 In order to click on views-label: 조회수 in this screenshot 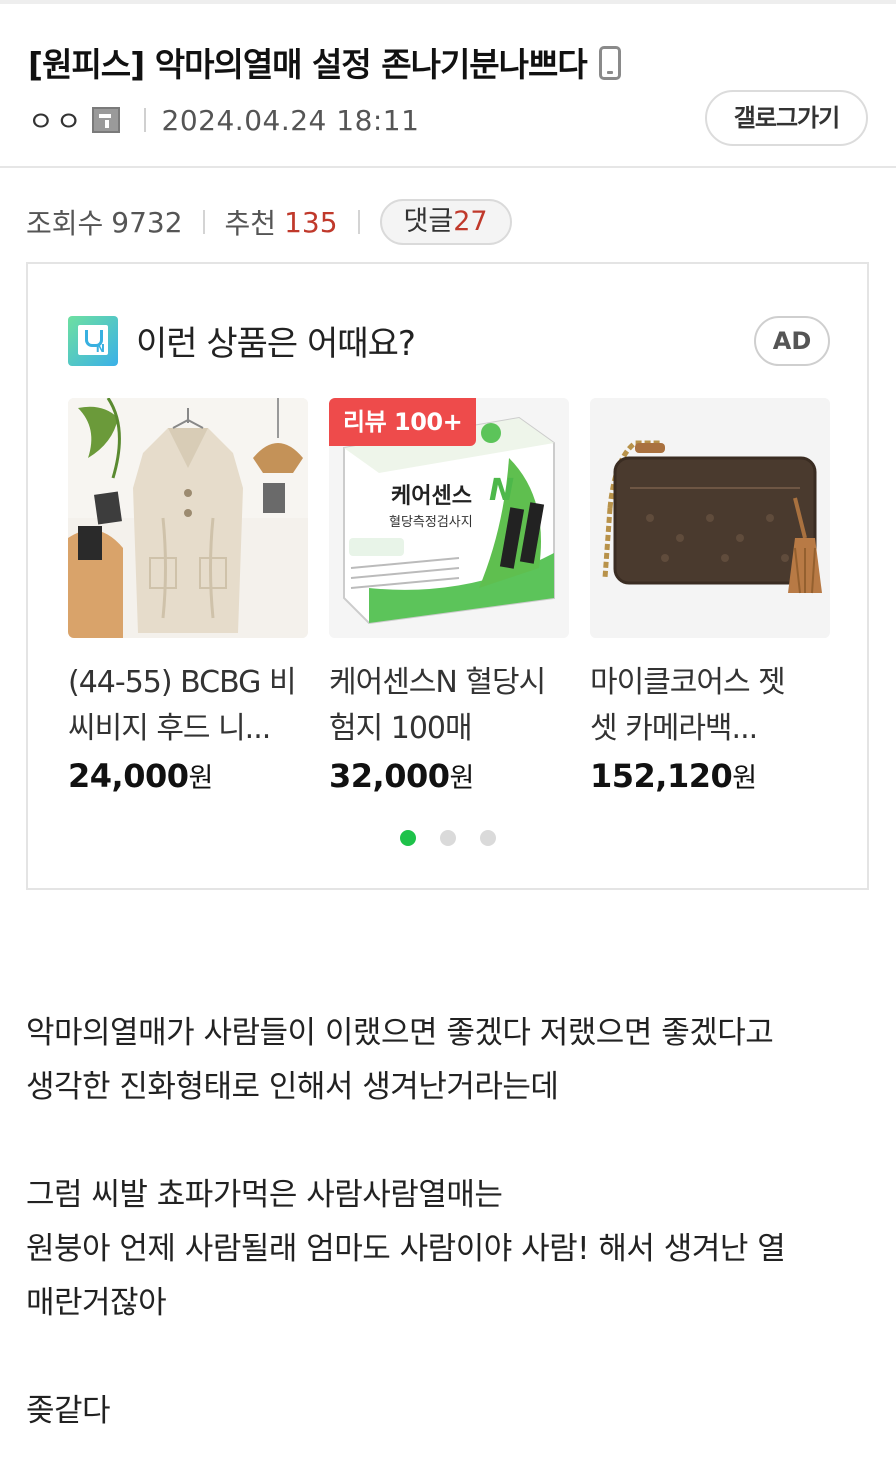, I will do `click(65, 223)`.